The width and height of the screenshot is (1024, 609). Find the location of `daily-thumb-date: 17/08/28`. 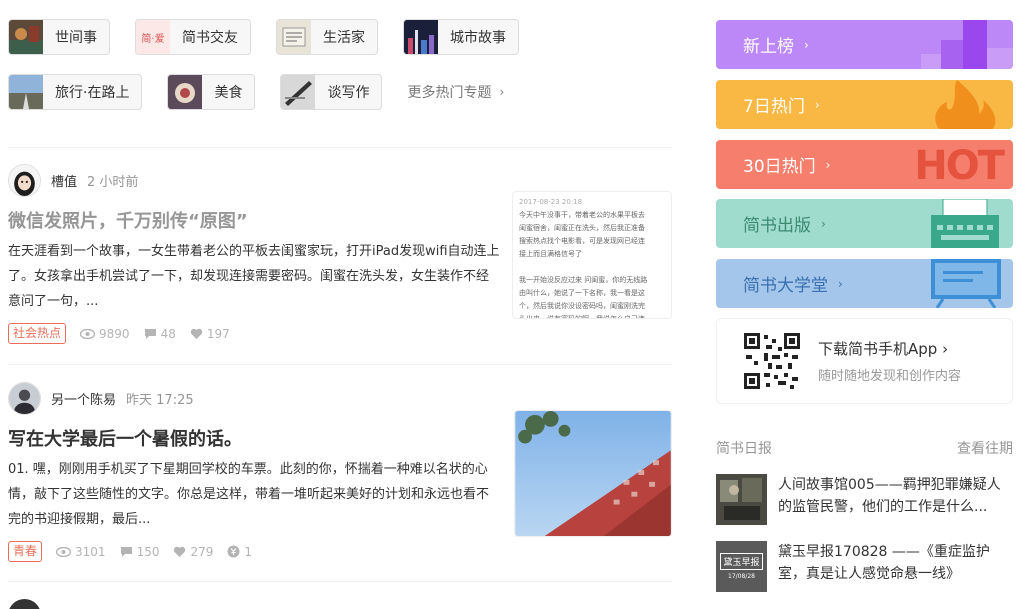

daily-thumb-date: 17/08/28 is located at coordinates (741, 576).